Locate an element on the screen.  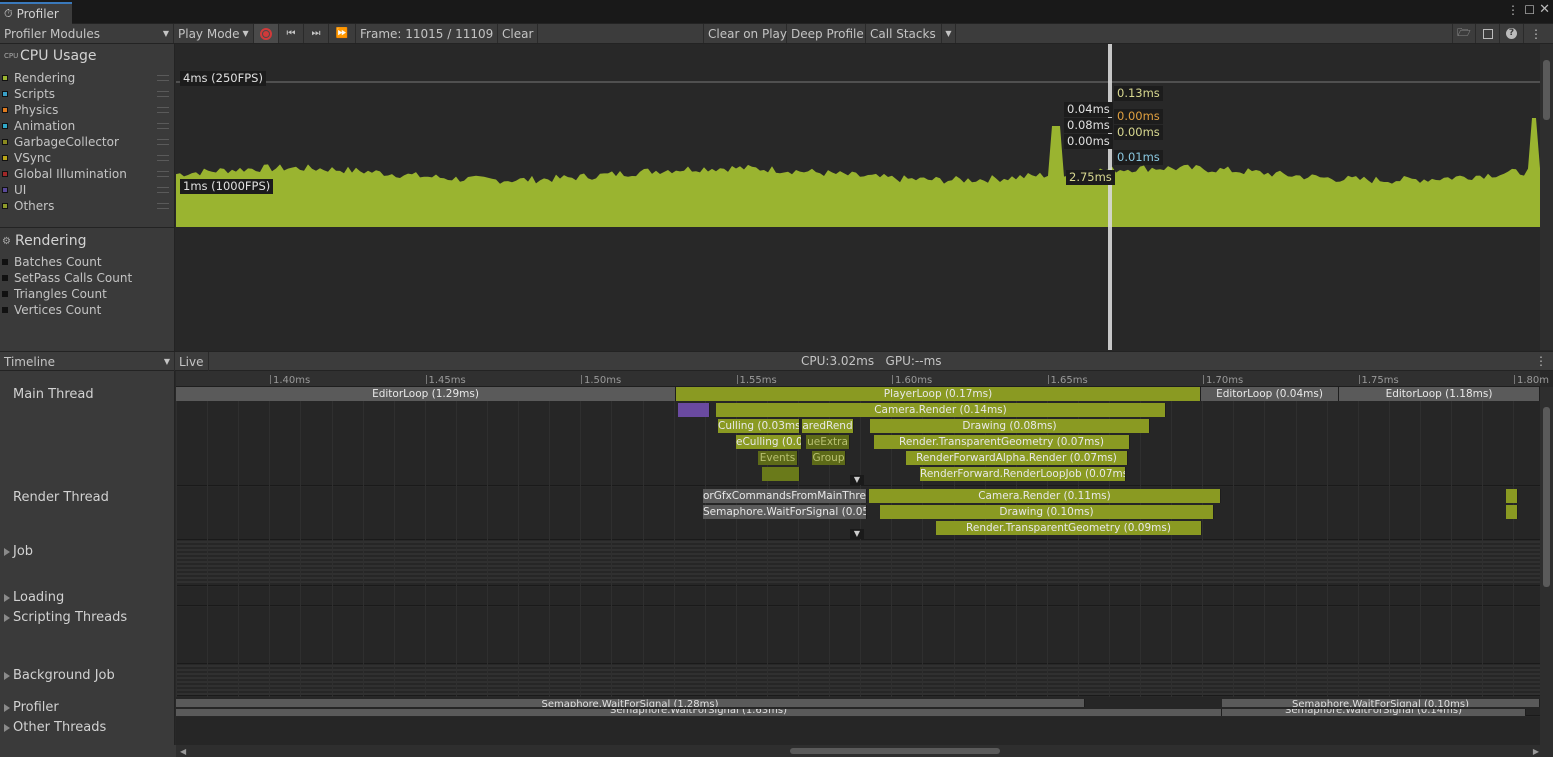
call-stacks-dropdown: ▼ is located at coordinates (949, 33).